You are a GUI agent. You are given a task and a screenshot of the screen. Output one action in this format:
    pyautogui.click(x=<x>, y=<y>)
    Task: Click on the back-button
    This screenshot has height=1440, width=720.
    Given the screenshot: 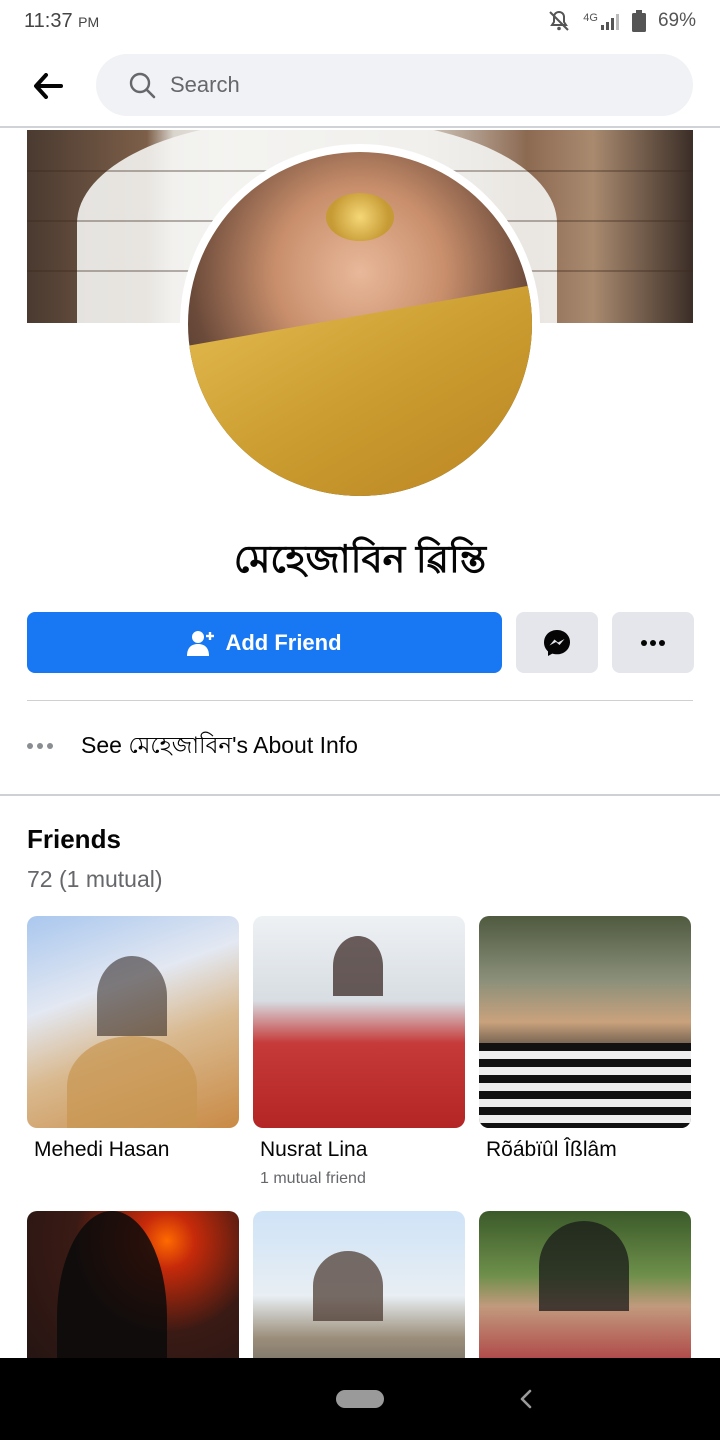 What is the action you would take?
    pyautogui.click(x=48, y=86)
    